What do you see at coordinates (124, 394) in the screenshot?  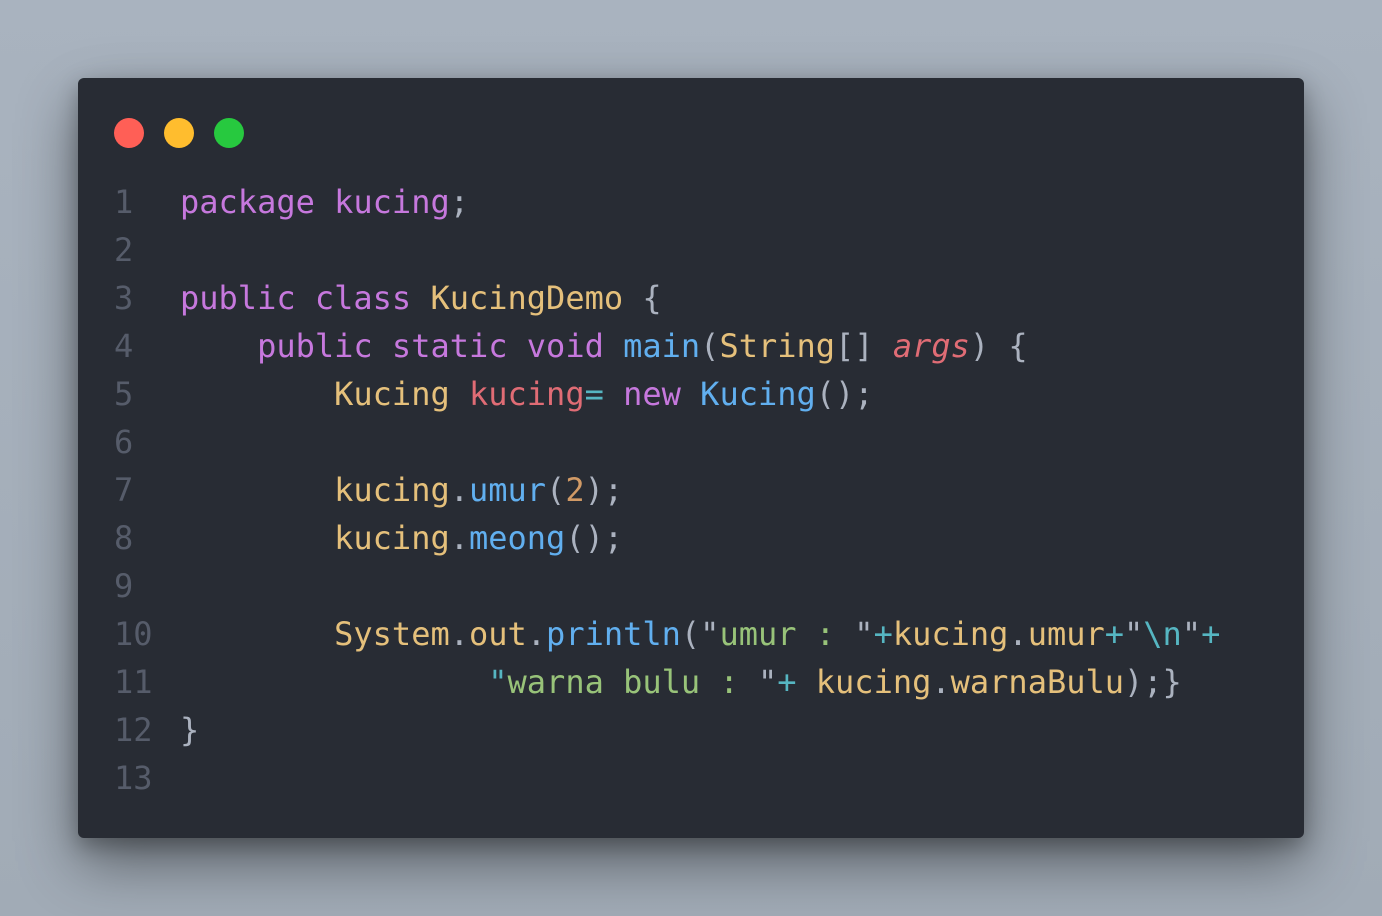 I see `line-number: 5` at bounding box center [124, 394].